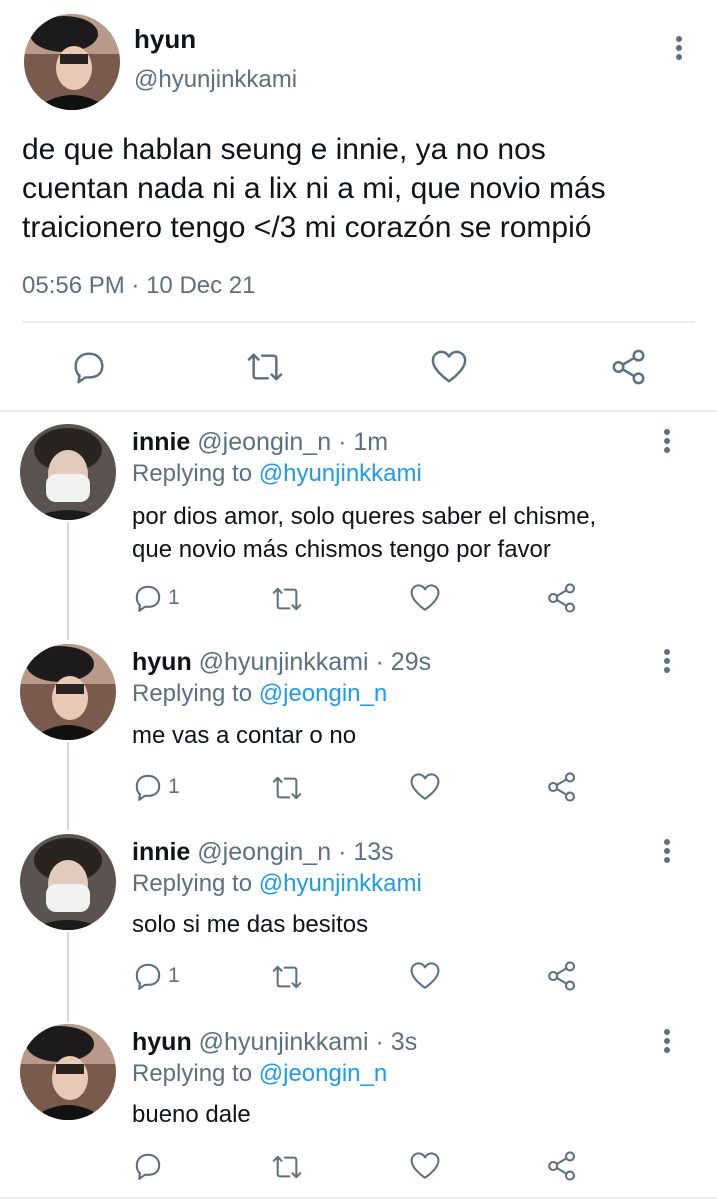 Image resolution: width=717 pixels, height=1200 pixels. I want to click on reply-header: hyun @hyunjinkkami · 29s, so click(281, 662).